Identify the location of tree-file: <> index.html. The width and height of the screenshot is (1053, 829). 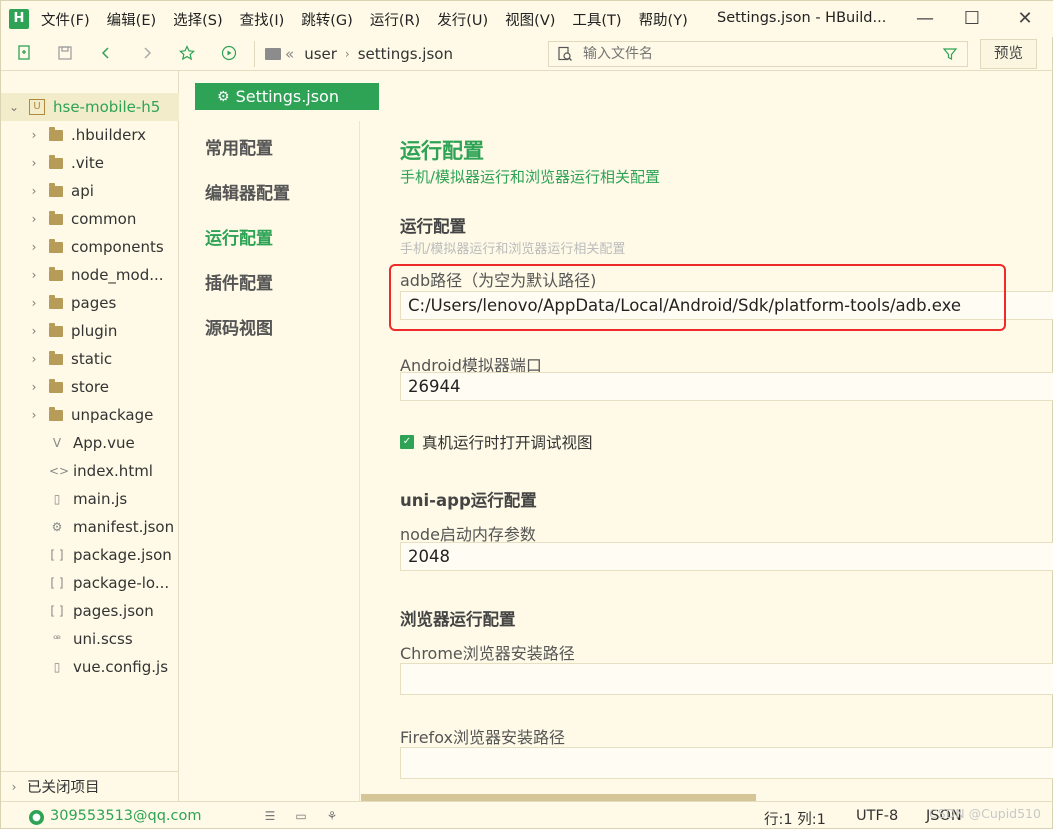
(90, 471).